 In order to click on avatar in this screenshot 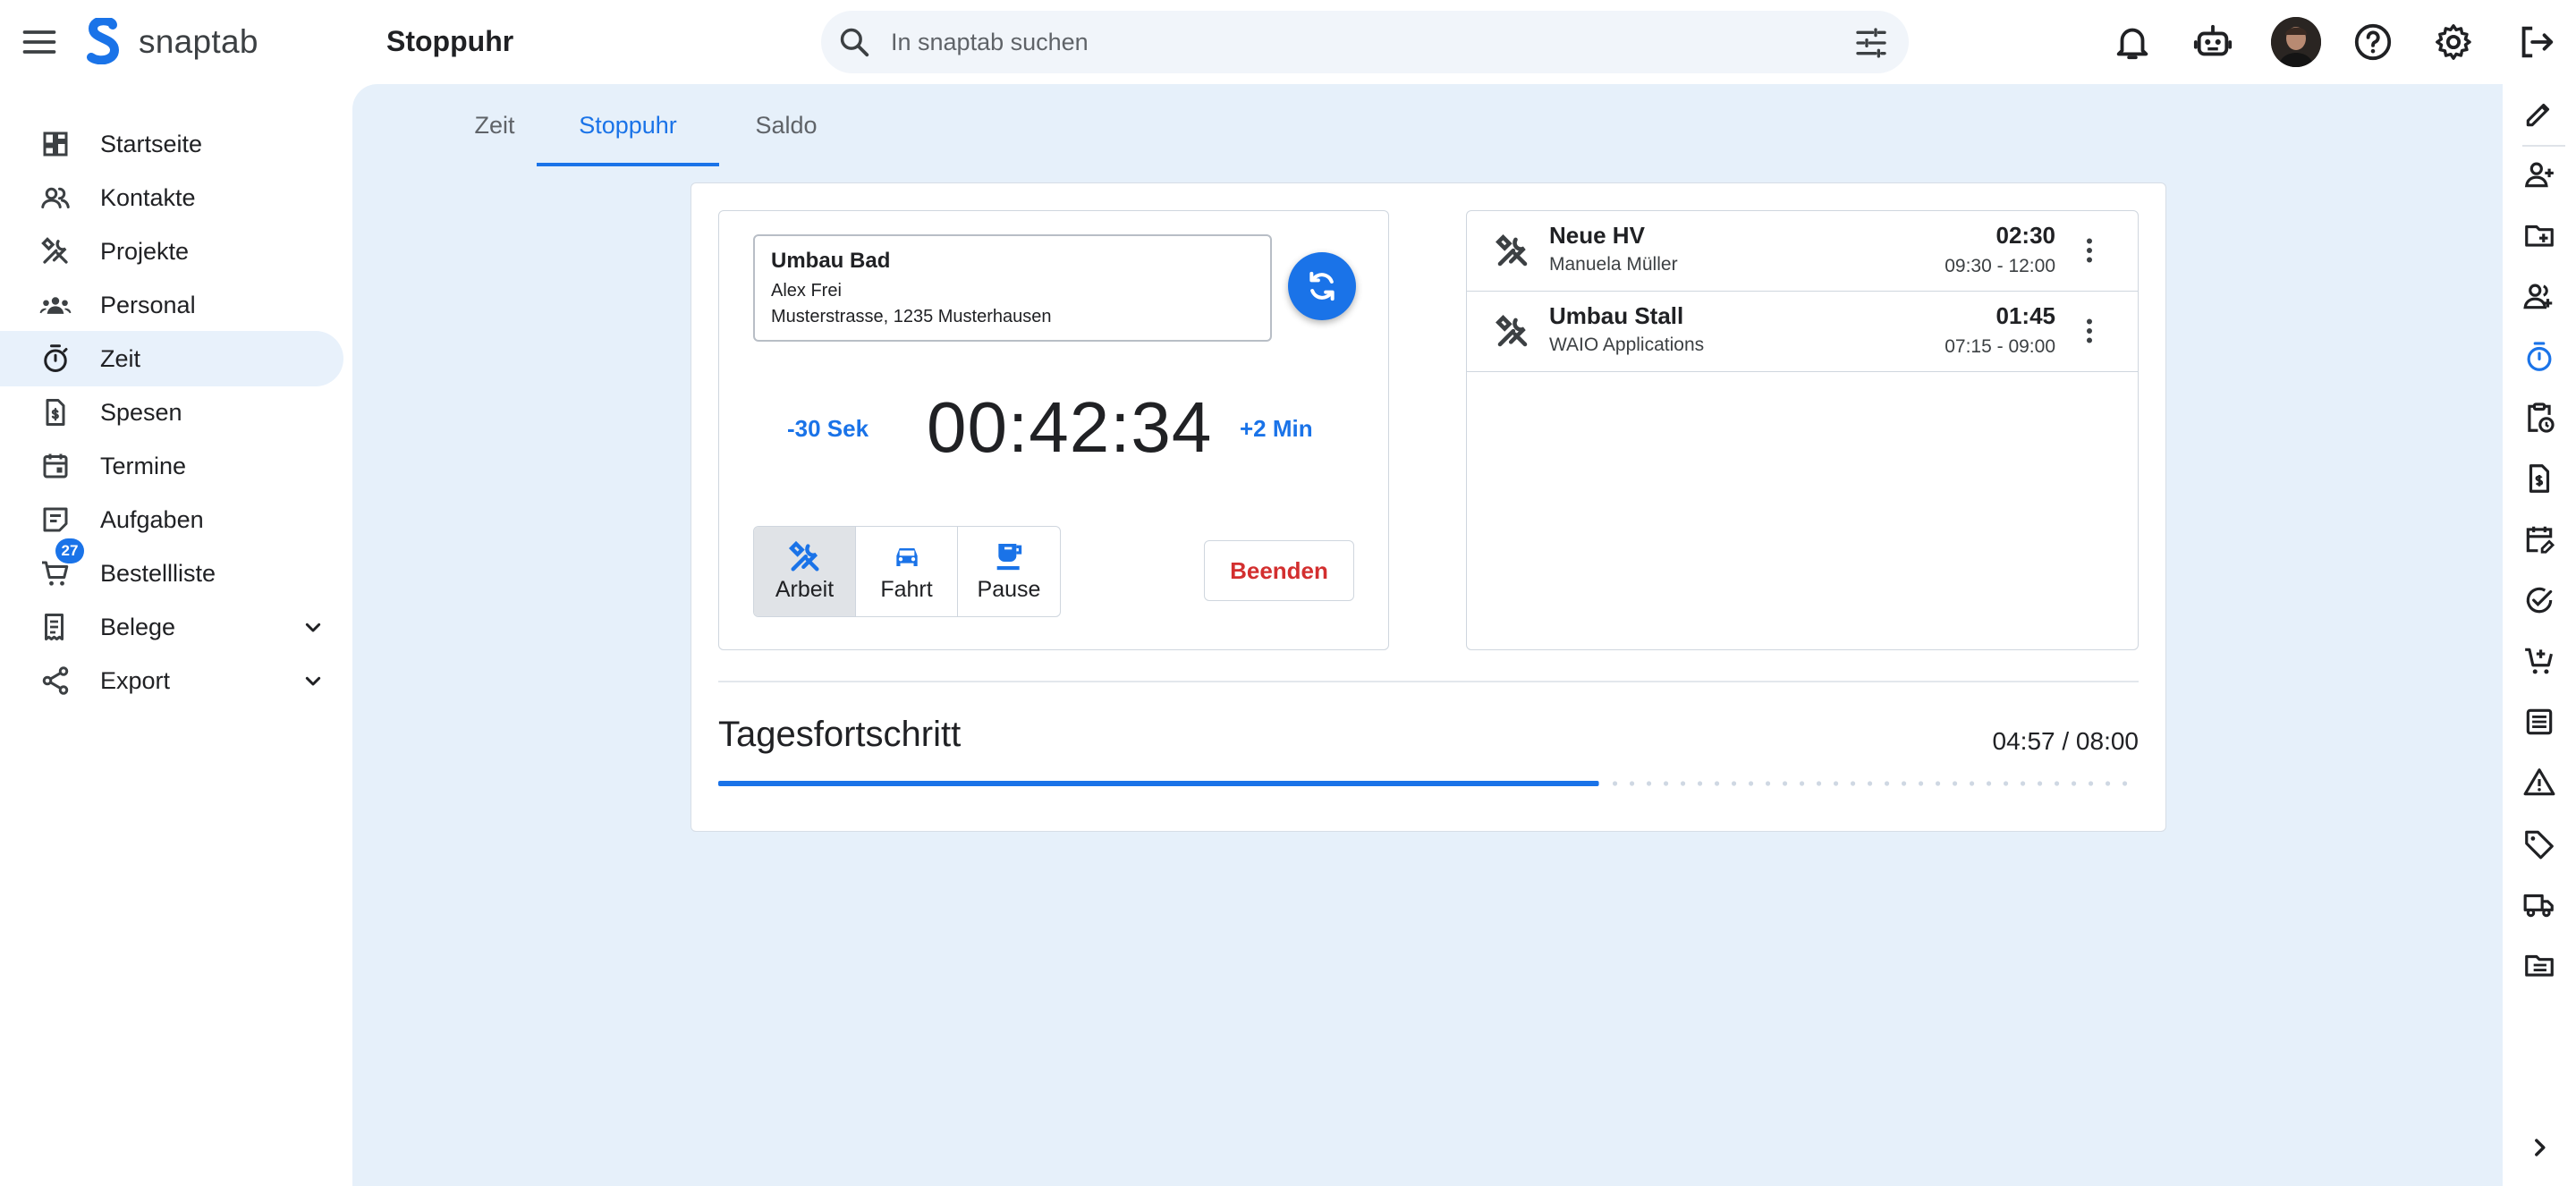, I will do `click(2296, 42)`.